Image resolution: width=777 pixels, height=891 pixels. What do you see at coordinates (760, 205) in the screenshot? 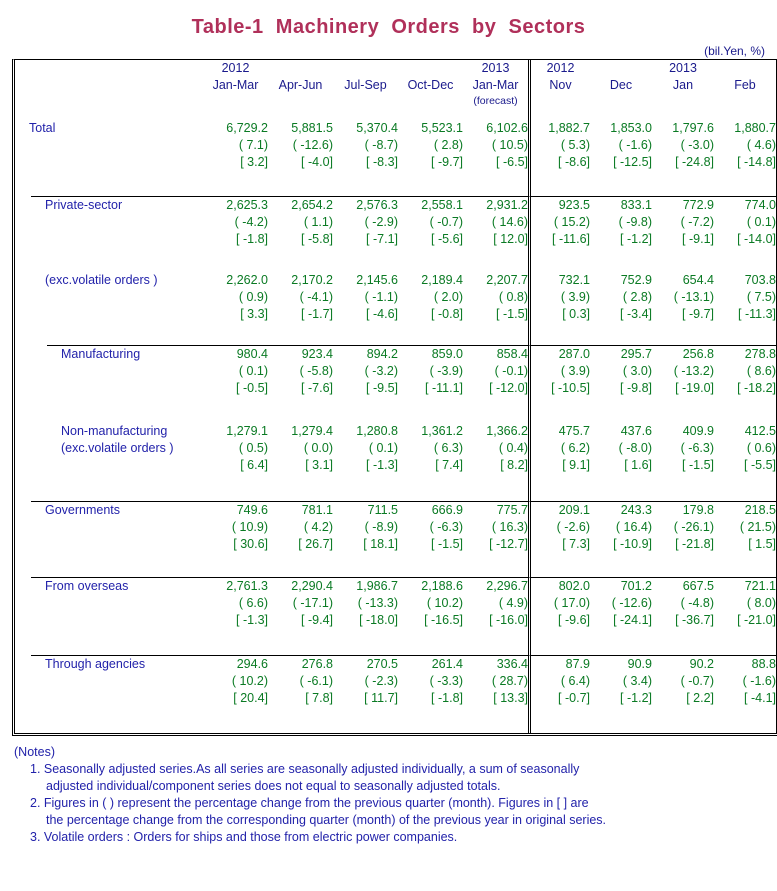
I see `value-level: 774.0` at bounding box center [760, 205].